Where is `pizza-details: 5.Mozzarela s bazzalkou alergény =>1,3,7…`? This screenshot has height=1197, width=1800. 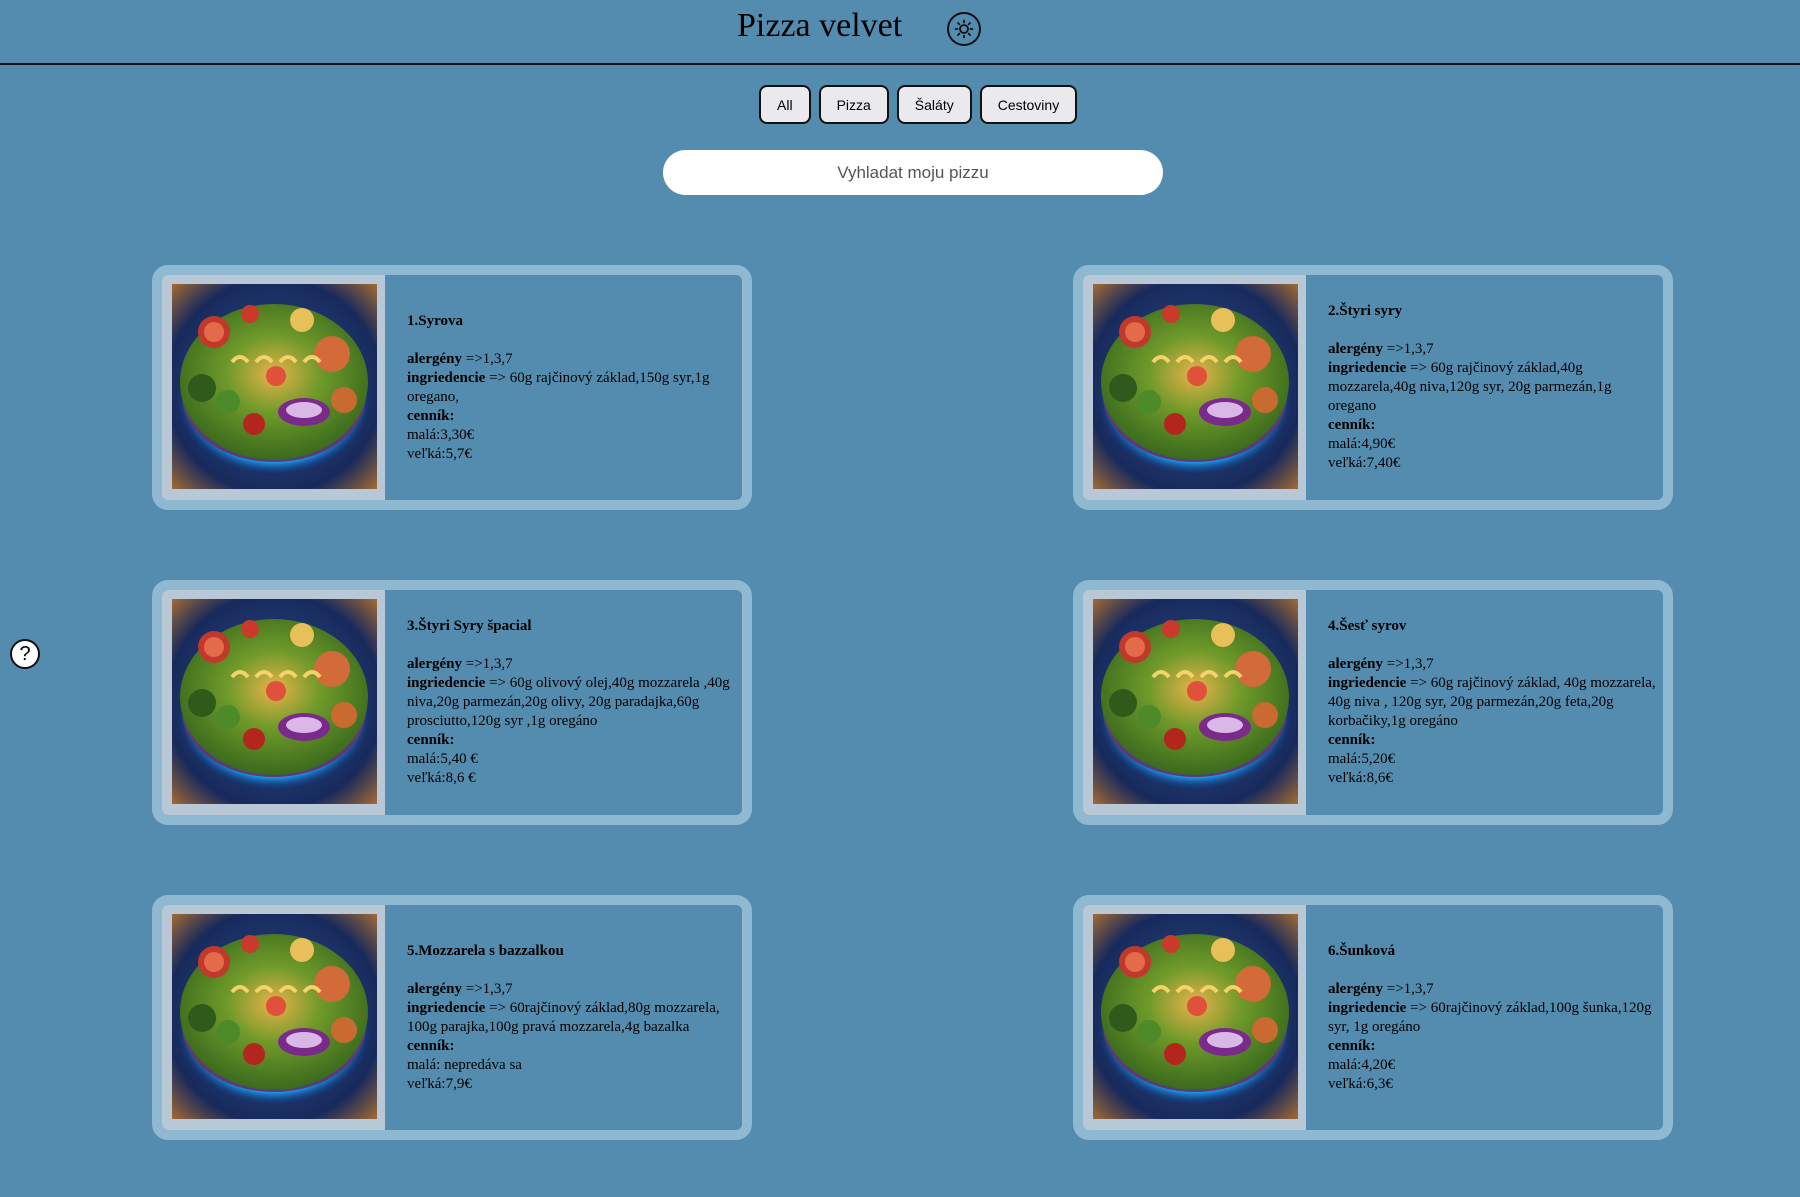 pizza-details: 5.Mozzarela s bazzalkou alergény =>1,3,7… is located at coordinates (571, 1017).